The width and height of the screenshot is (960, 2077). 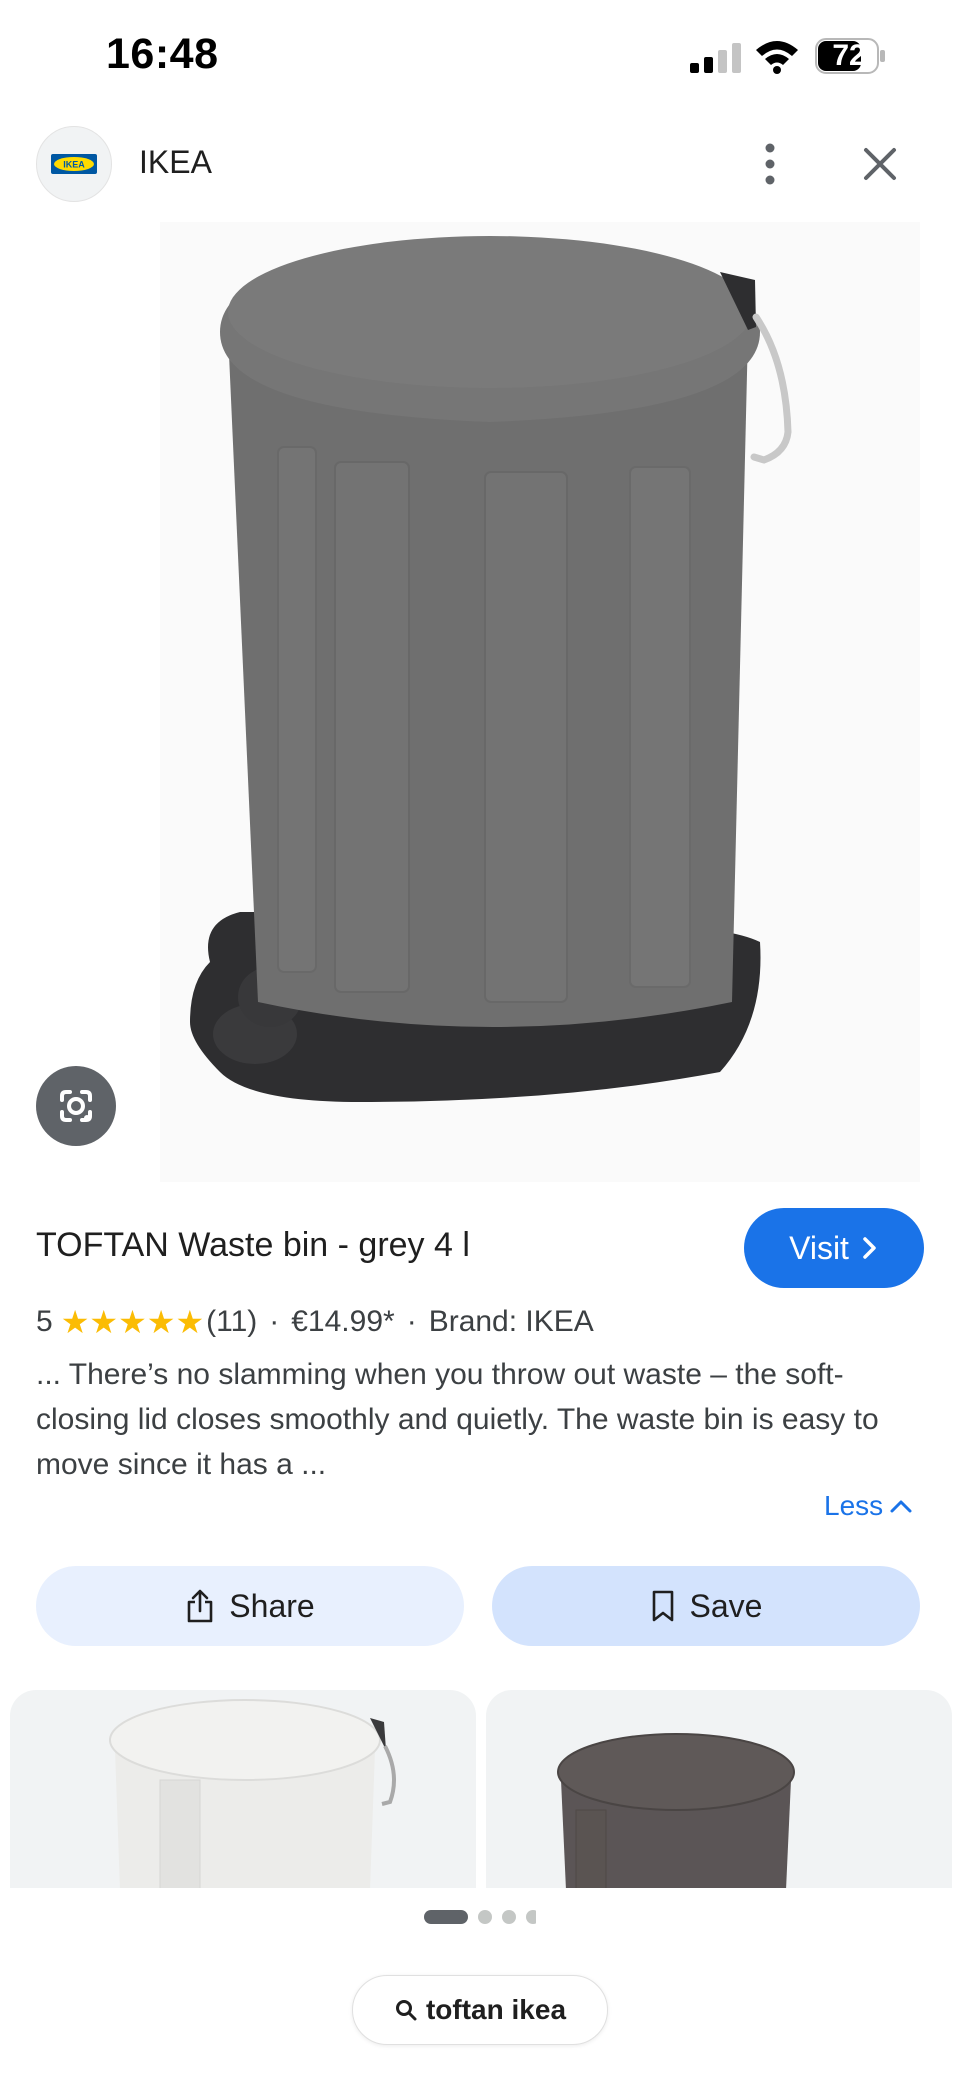 I want to click on share-label: Share, so click(x=272, y=1605).